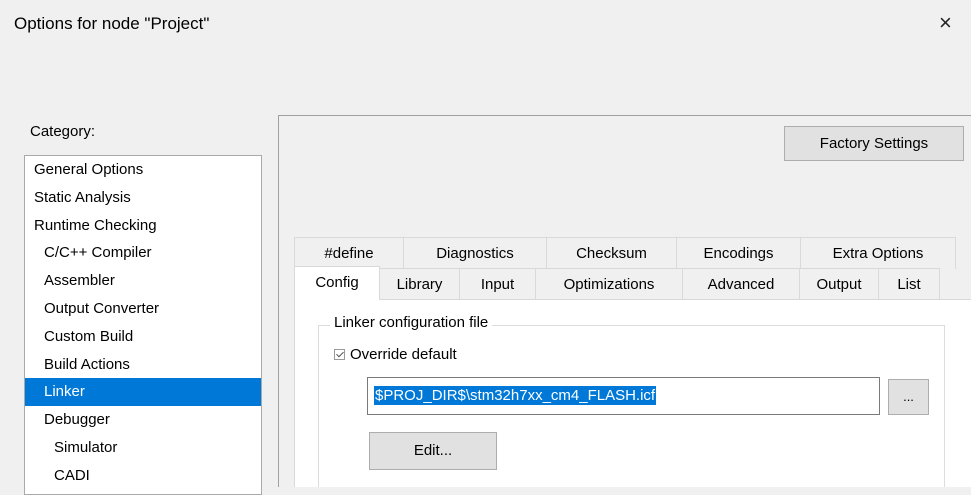 This screenshot has width=971, height=495. I want to click on category-item-assembler: Assembler, so click(143, 281).